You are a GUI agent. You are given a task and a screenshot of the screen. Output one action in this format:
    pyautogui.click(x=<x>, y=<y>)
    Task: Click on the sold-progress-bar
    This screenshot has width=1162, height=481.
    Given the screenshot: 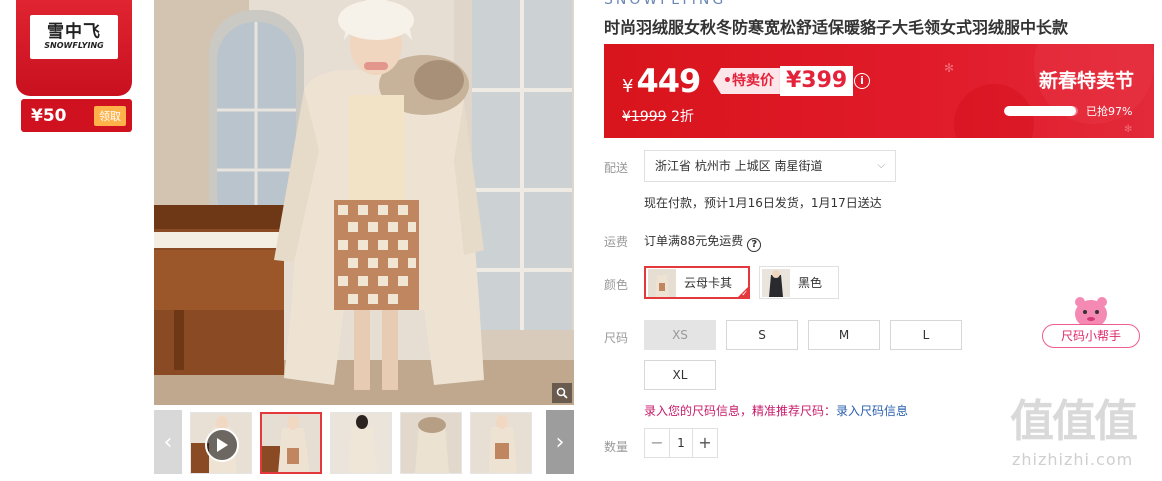 What is the action you would take?
    pyautogui.click(x=1041, y=111)
    